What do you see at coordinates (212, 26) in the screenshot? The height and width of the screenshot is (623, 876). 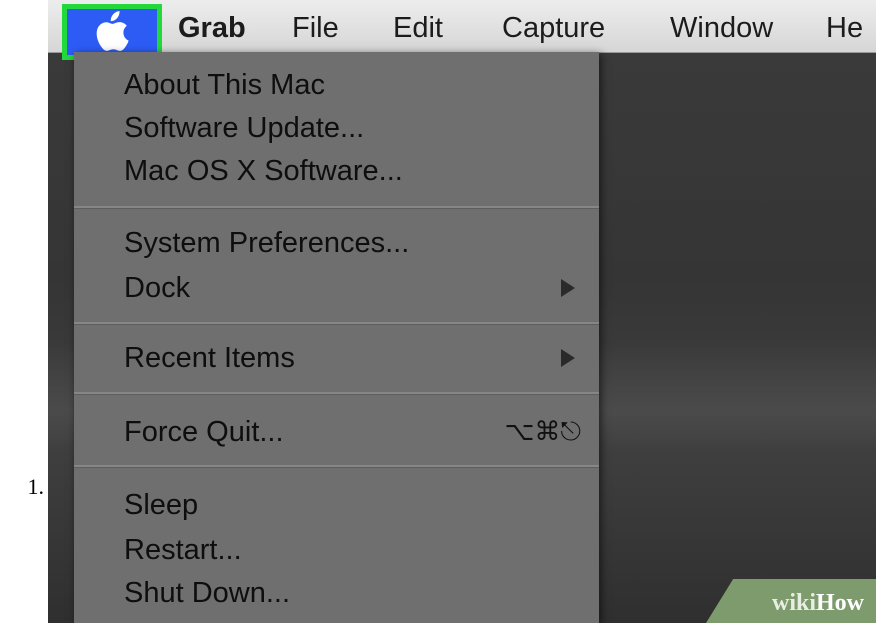 I see `menu-grab: Grab` at bounding box center [212, 26].